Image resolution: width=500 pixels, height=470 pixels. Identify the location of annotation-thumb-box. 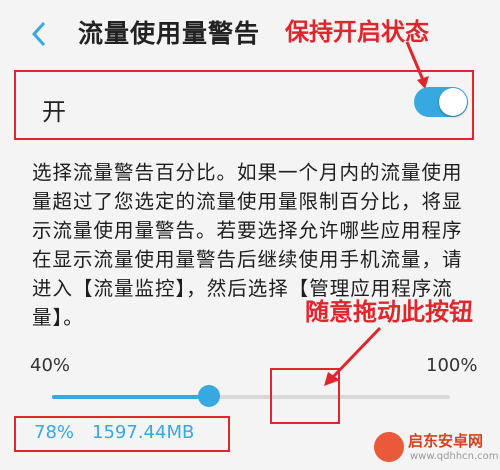
(305, 396).